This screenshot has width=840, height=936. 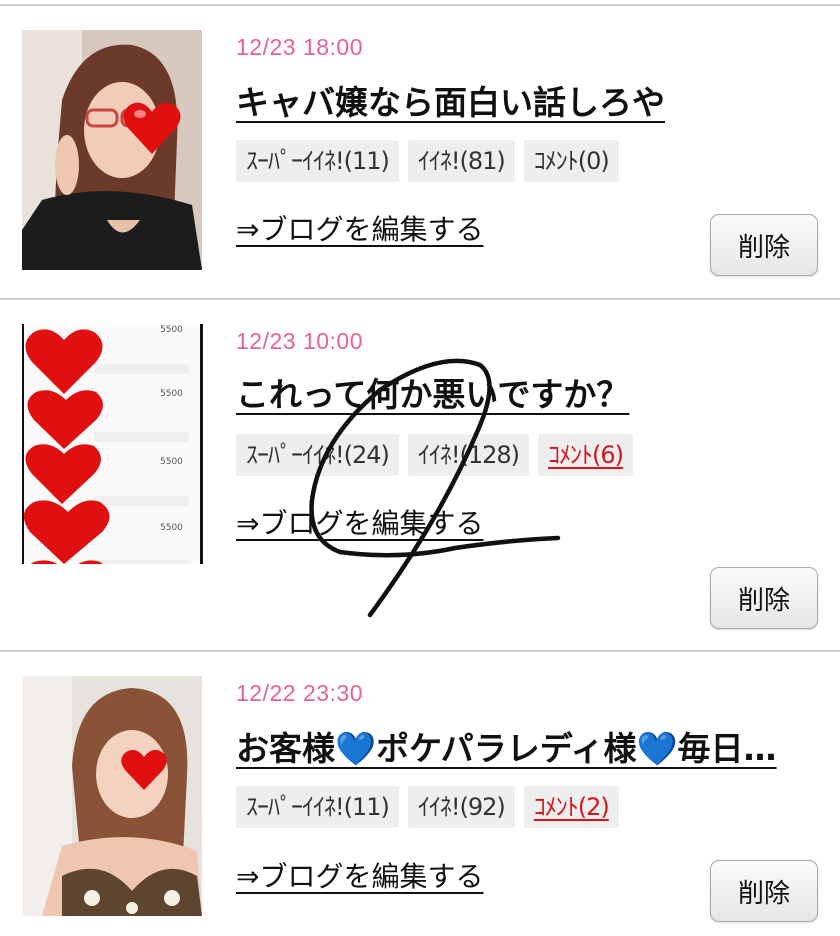 What do you see at coordinates (300, 693) in the screenshot?
I see `entry-date: 12/22 23:30` at bounding box center [300, 693].